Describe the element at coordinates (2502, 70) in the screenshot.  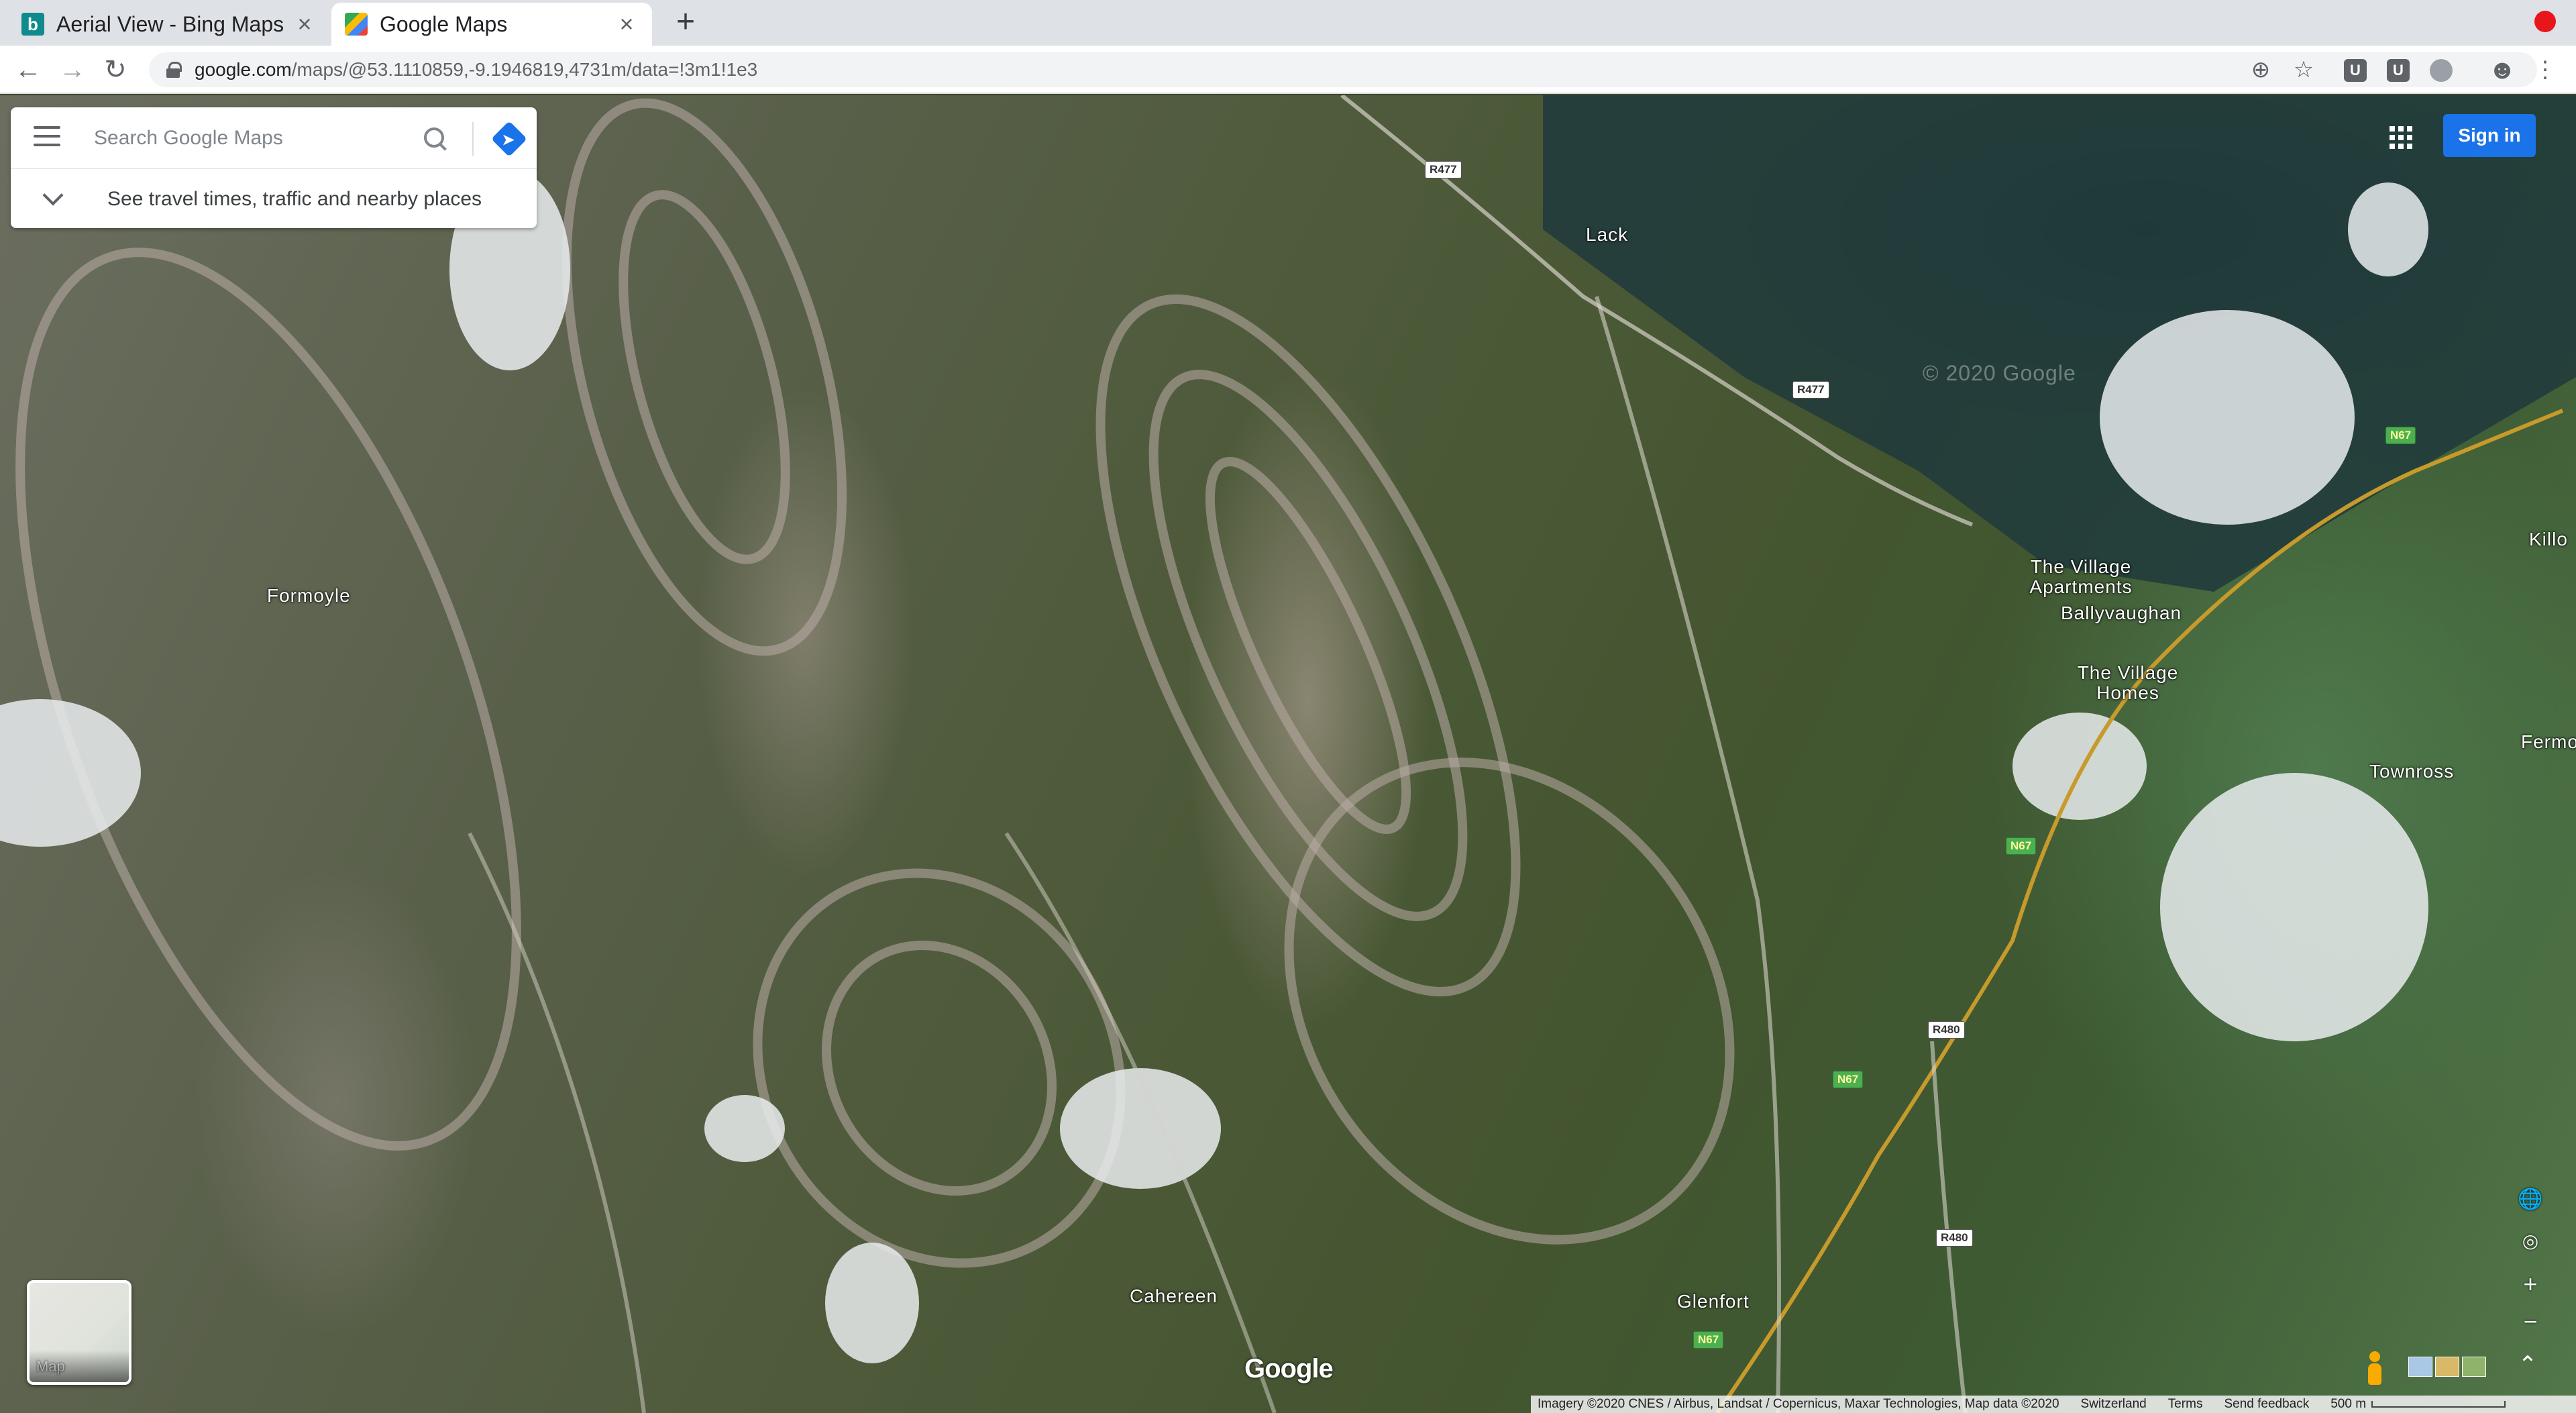
I see `profile-avatar-icon: ☻` at that location.